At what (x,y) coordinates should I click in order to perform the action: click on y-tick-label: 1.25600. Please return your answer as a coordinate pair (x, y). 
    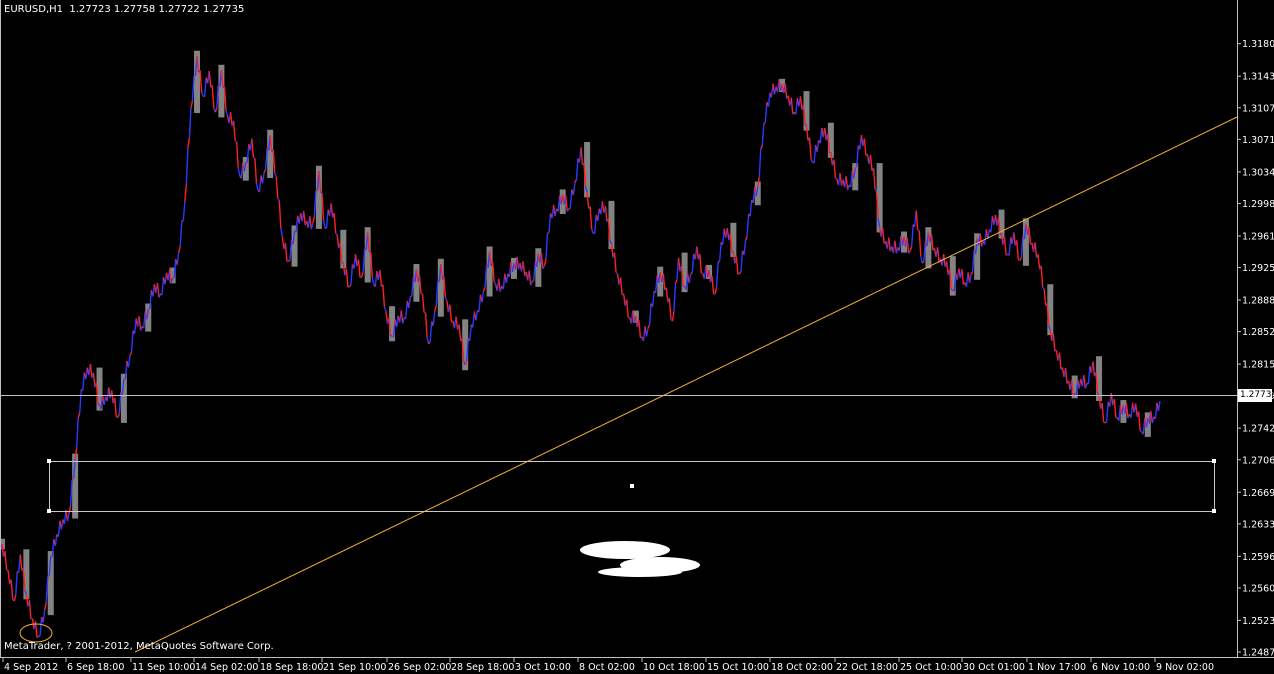
    Looking at the image, I should click on (1258, 588).